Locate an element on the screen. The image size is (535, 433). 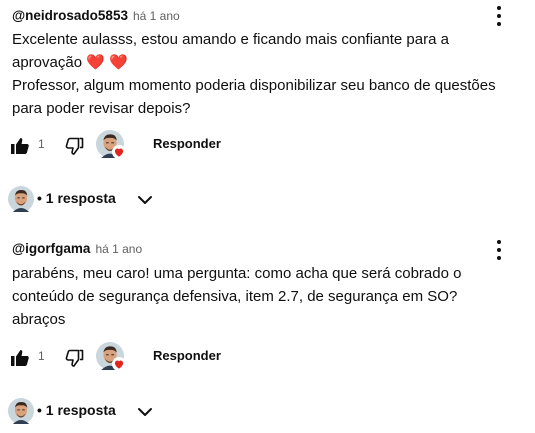
comment-line: abraços is located at coordinates (39, 319).